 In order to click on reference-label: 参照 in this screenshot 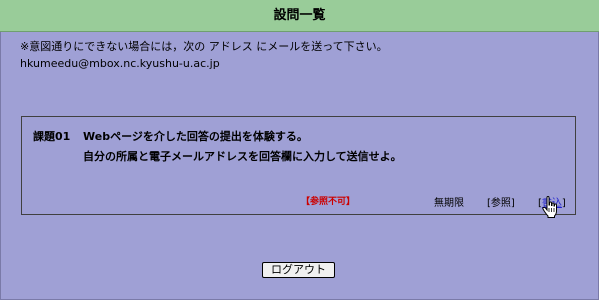, I will do `click(500, 203)`.